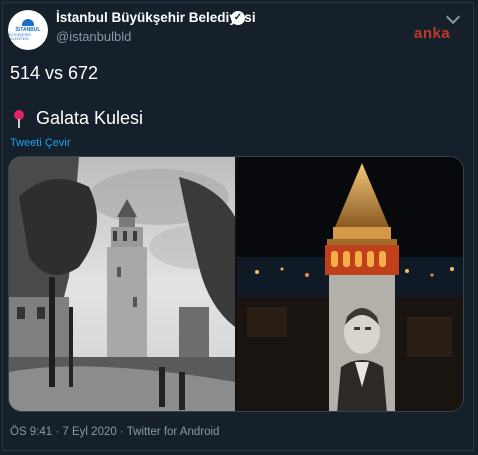  I want to click on avatar-text-line2: BÜYÜKŞEHİR BELEDİYESİ, so click(19, 37).